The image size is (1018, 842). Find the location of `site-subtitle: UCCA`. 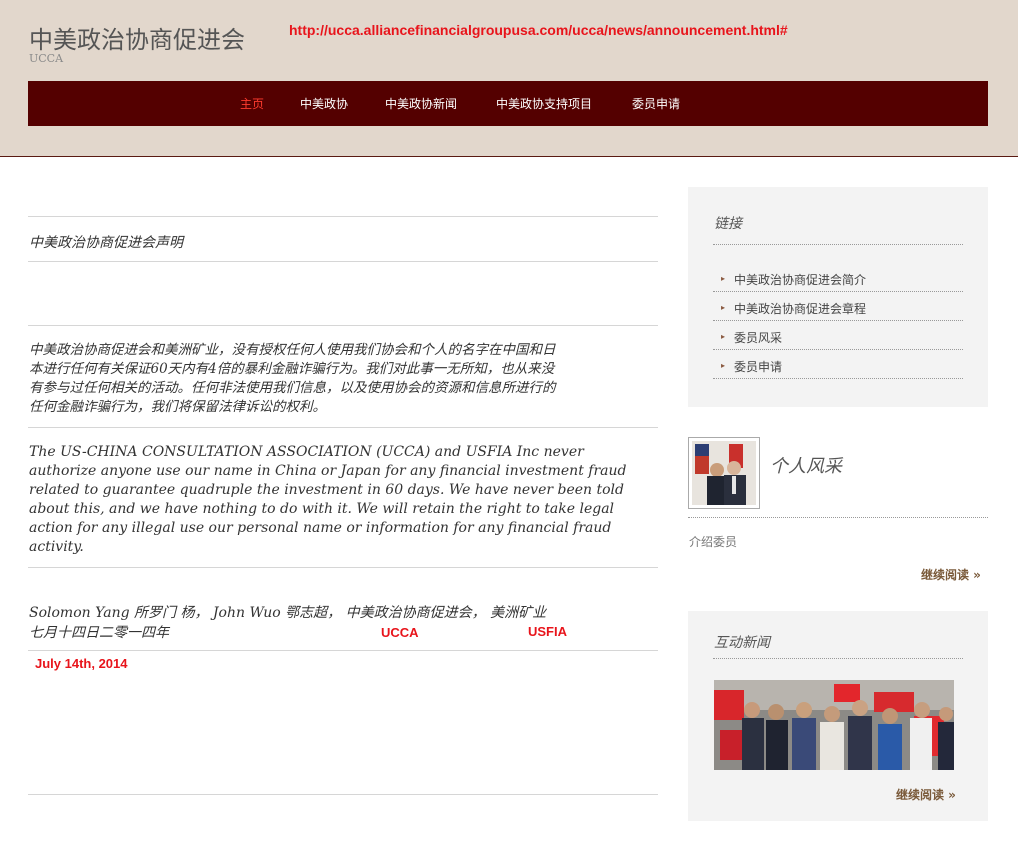

site-subtitle: UCCA is located at coordinates (46, 58).